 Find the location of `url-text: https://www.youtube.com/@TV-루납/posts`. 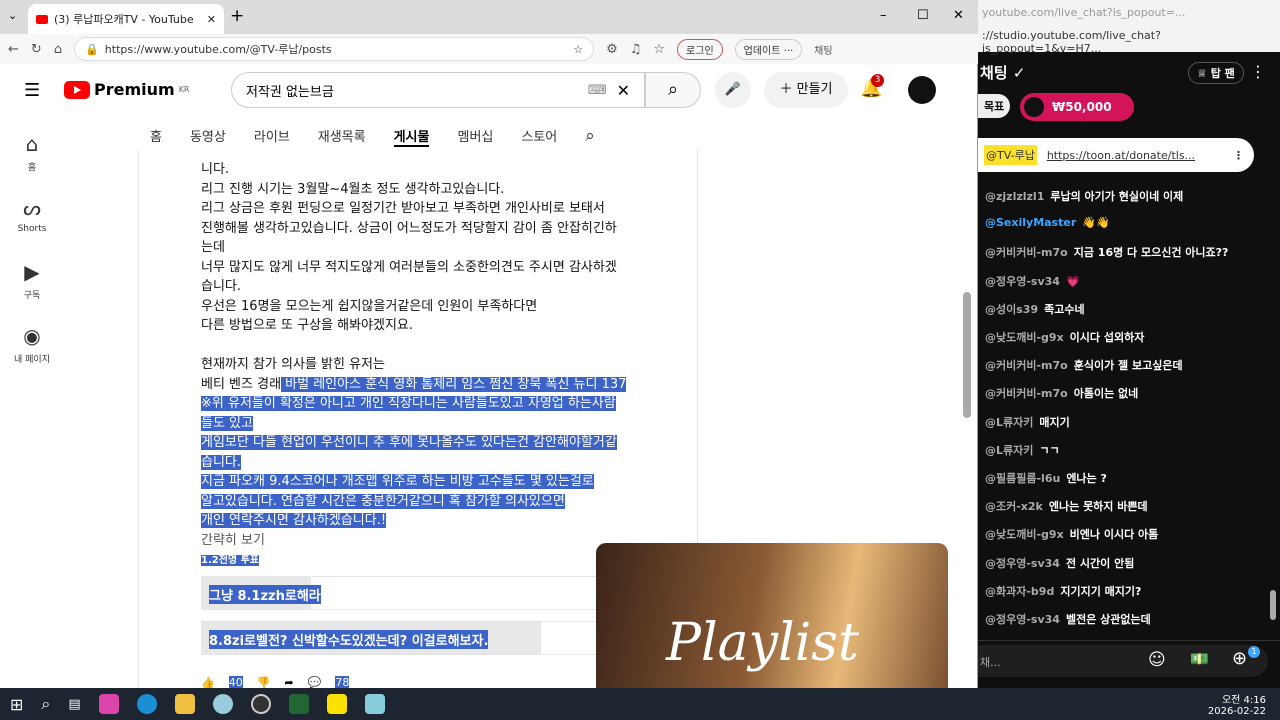

url-text: https://www.youtube.com/@TV-루납/posts is located at coordinates (218, 49).